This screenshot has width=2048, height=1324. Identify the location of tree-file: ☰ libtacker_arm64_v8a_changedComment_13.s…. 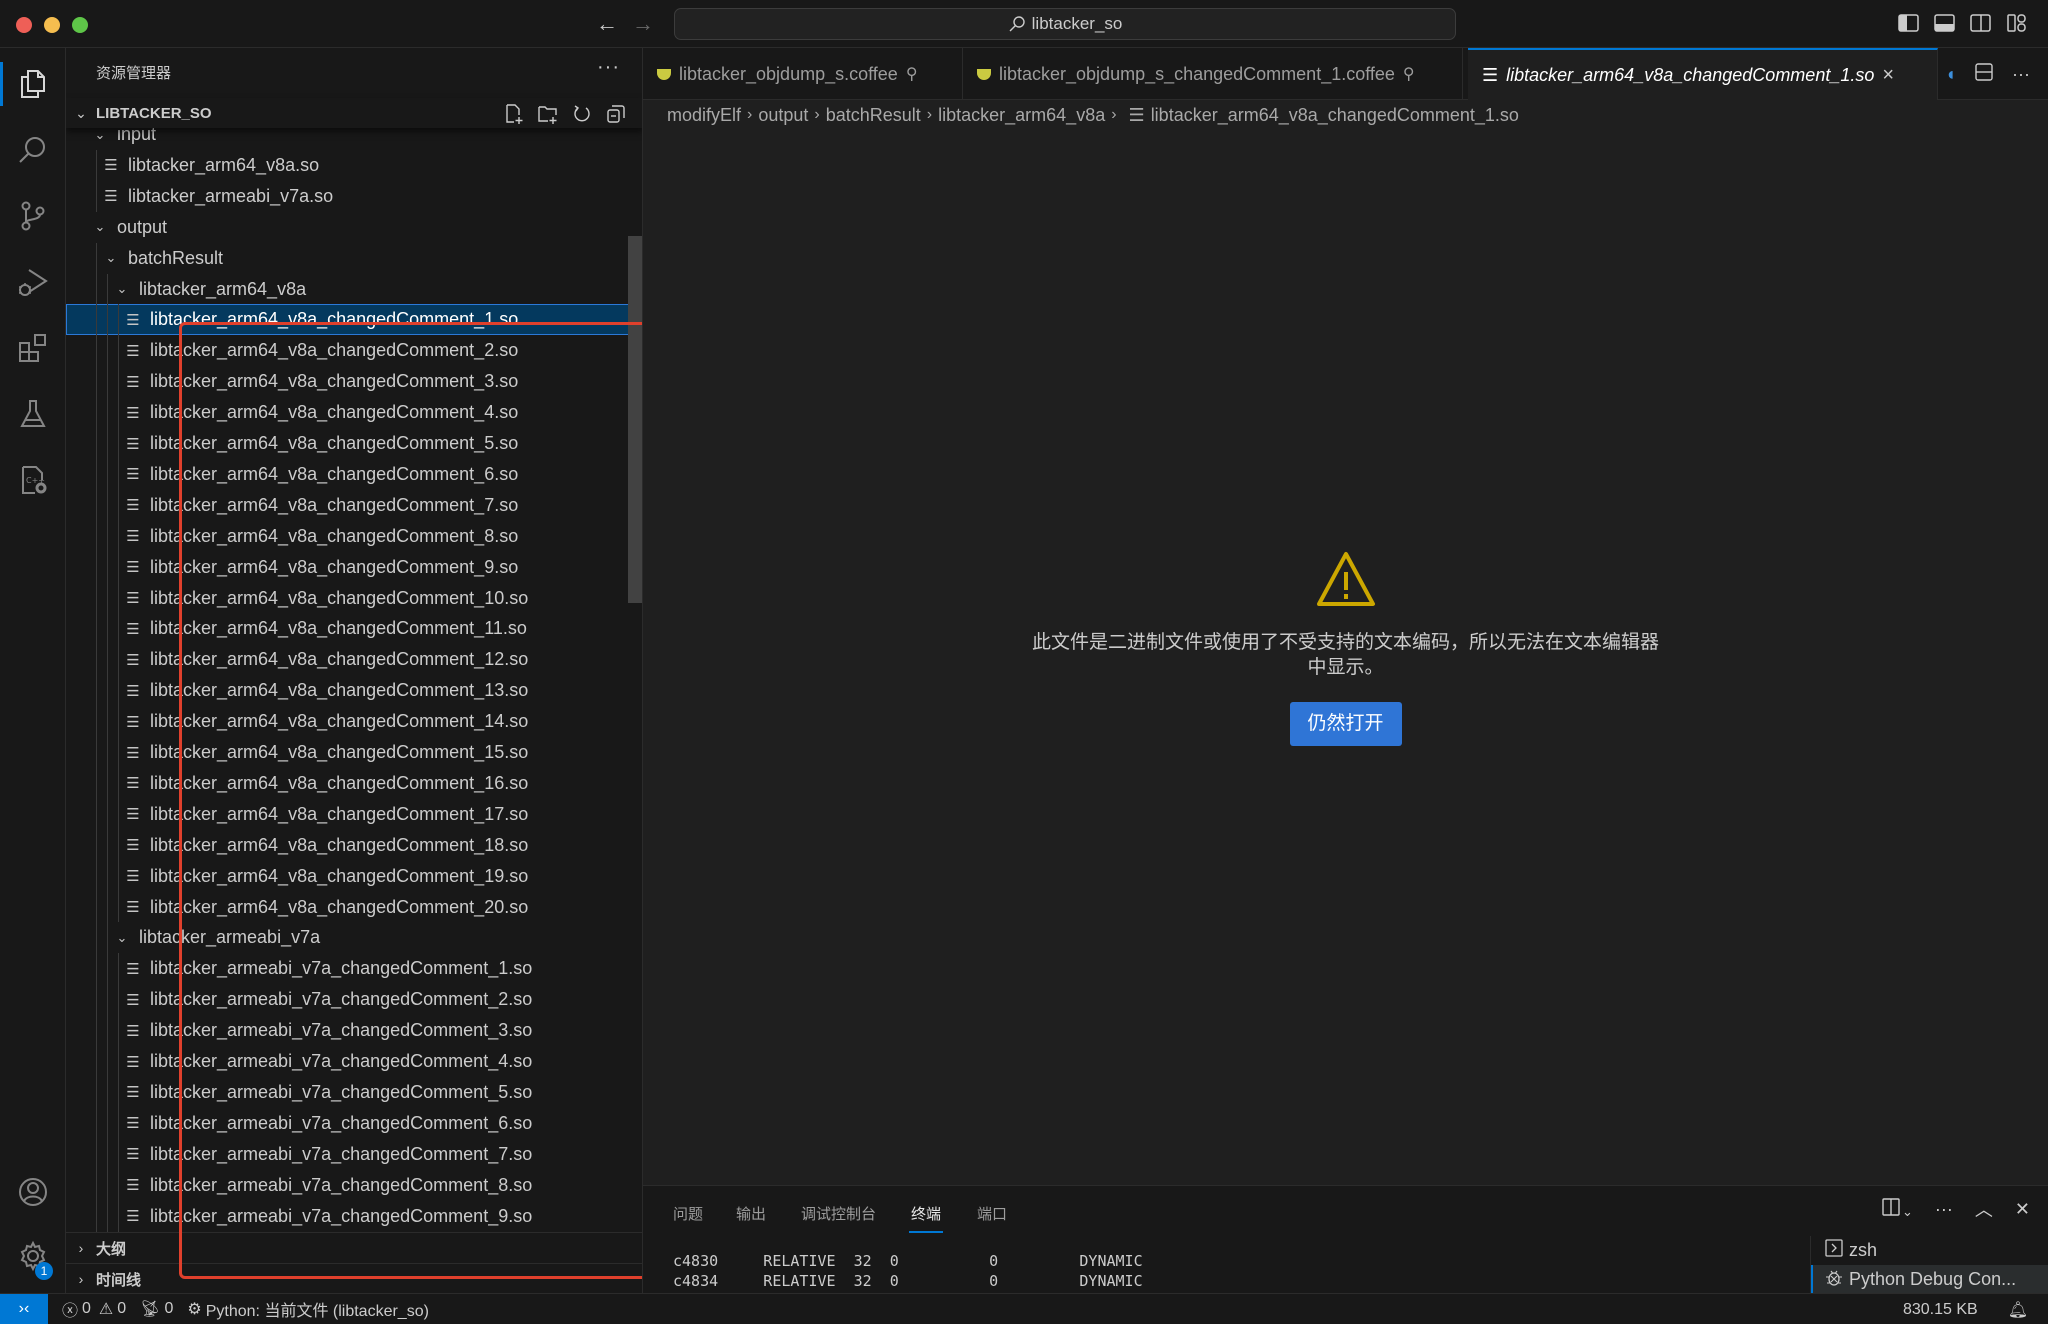
(354, 690).